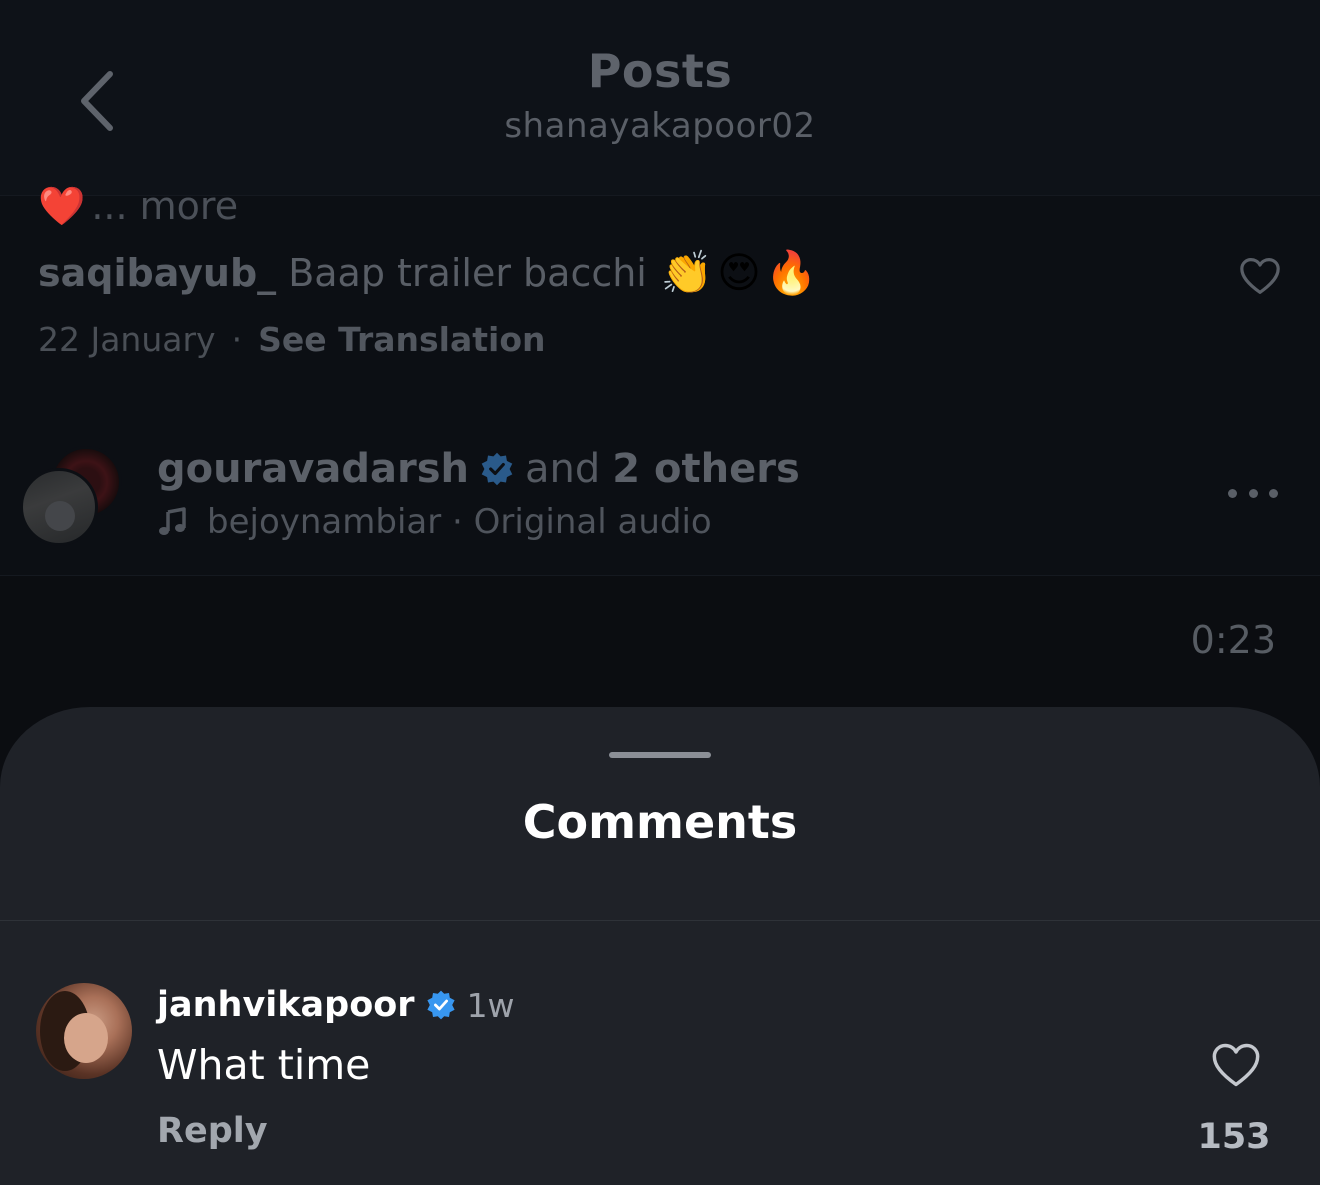  Describe the element at coordinates (1233, 640) in the screenshot. I see `video-duration: 0:23` at that location.